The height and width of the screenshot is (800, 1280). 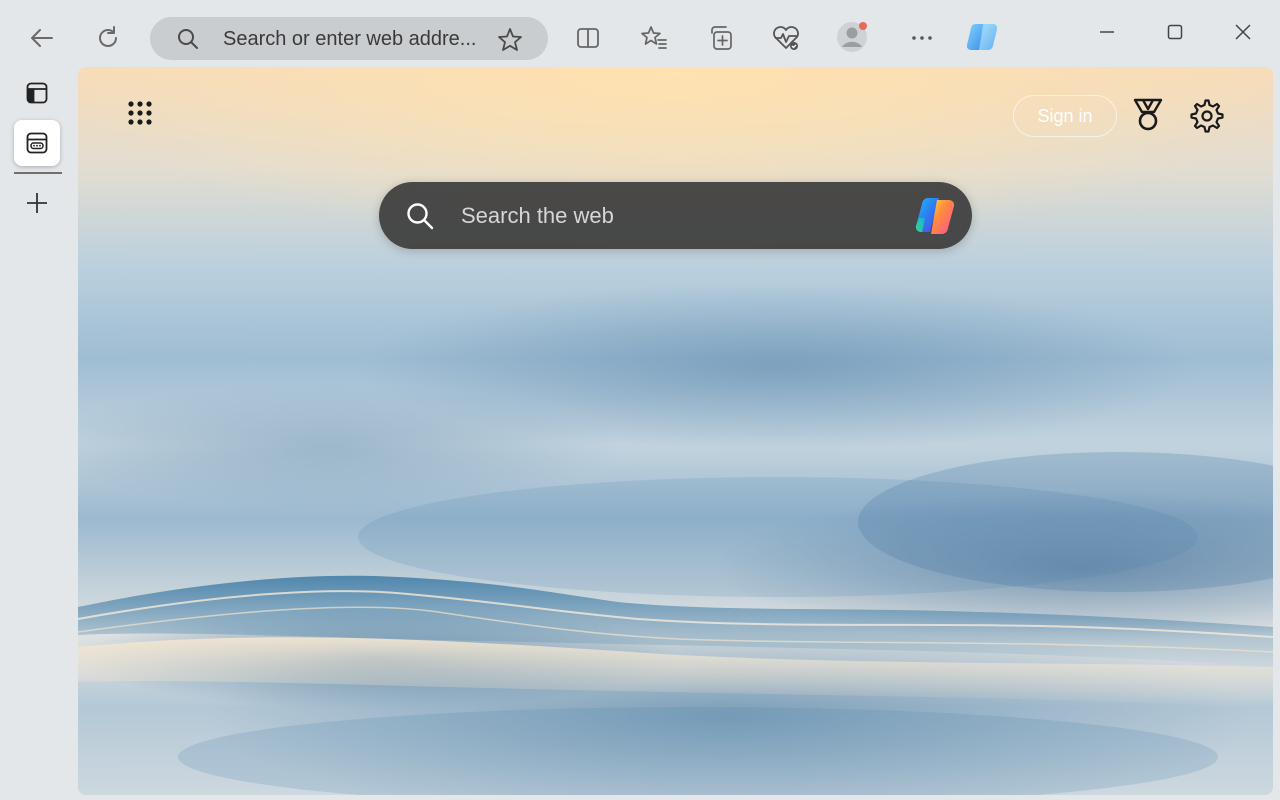 I want to click on refresh-button, so click(x=108, y=38).